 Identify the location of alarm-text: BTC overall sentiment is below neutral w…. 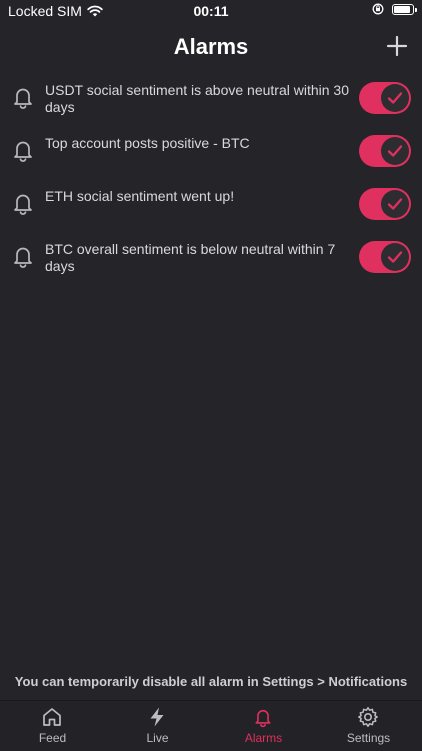
(190, 257).